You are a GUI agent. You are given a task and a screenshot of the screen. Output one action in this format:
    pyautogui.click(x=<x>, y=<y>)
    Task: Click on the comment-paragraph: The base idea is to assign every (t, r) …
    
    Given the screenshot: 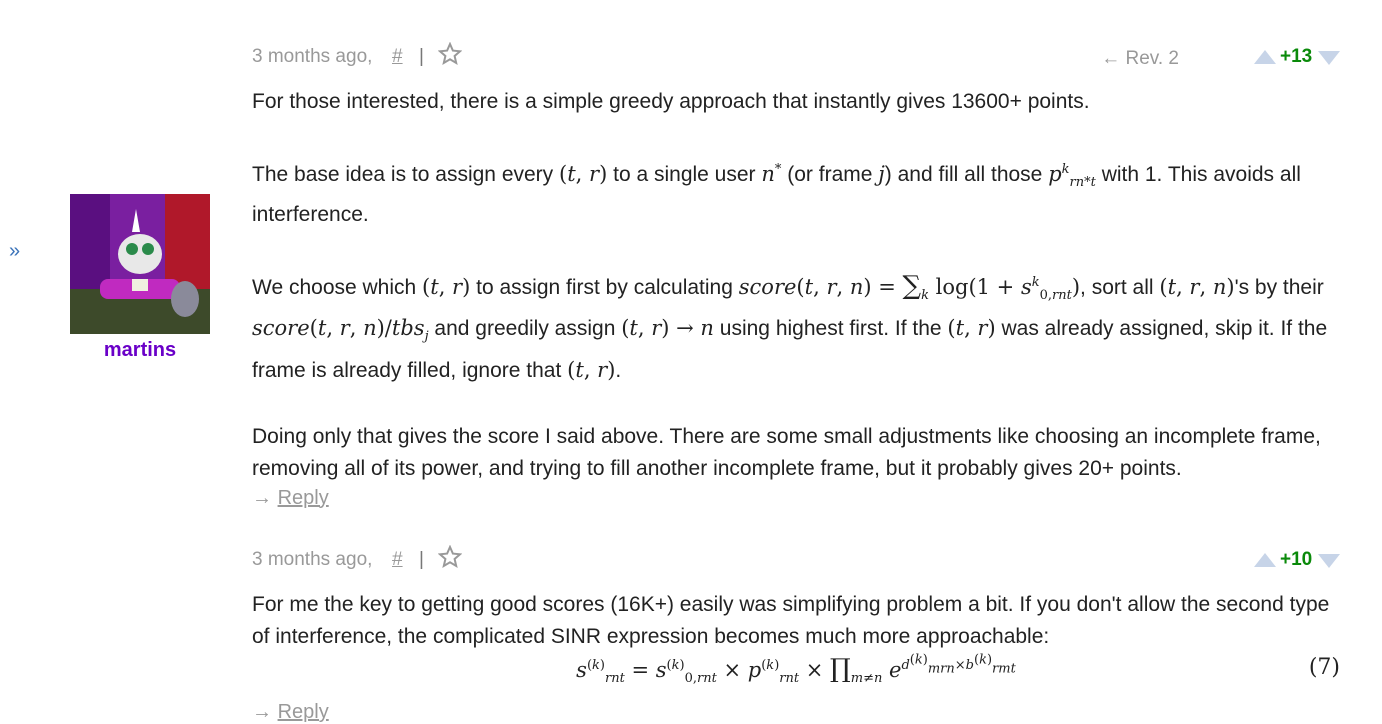 What is the action you would take?
    pyautogui.click(x=796, y=192)
    